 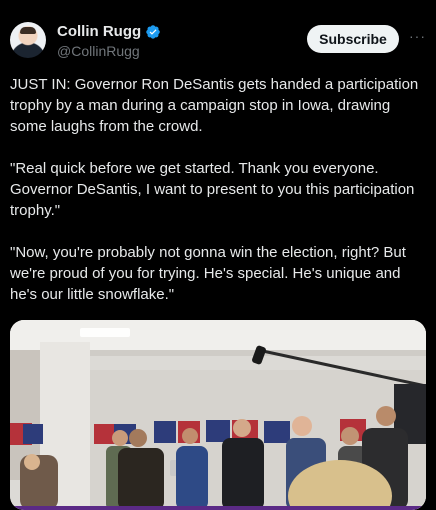 I want to click on avatar, so click(x=28, y=40).